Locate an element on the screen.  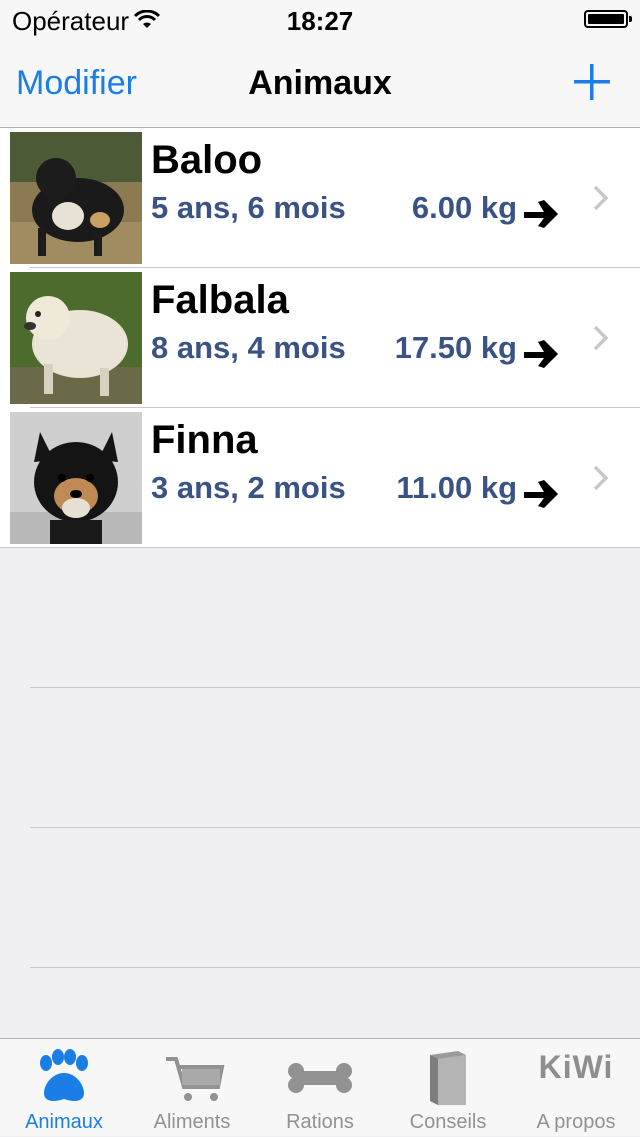
tab-label: A propos is located at coordinates (576, 1122).